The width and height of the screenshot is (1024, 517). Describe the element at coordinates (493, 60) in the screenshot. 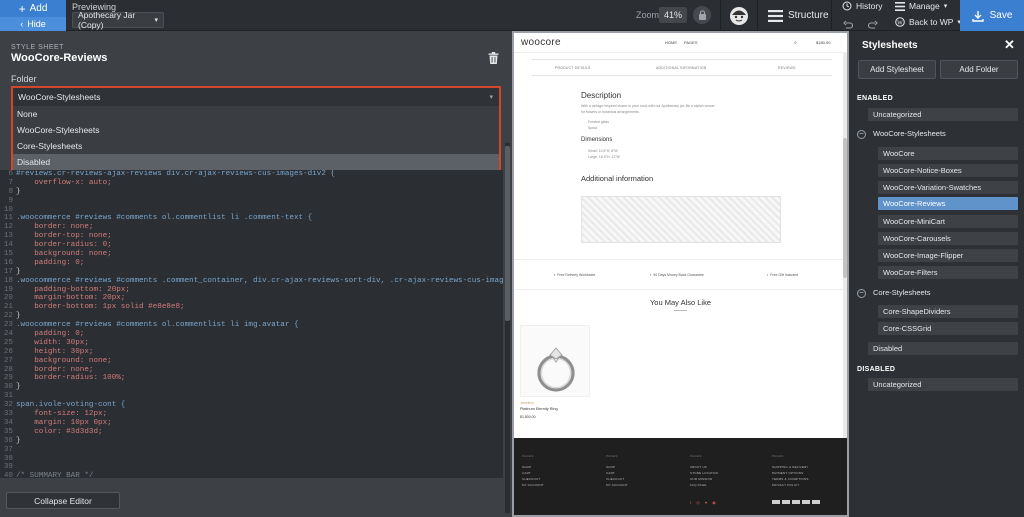

I see `delete-stylesheet-button` at that location.